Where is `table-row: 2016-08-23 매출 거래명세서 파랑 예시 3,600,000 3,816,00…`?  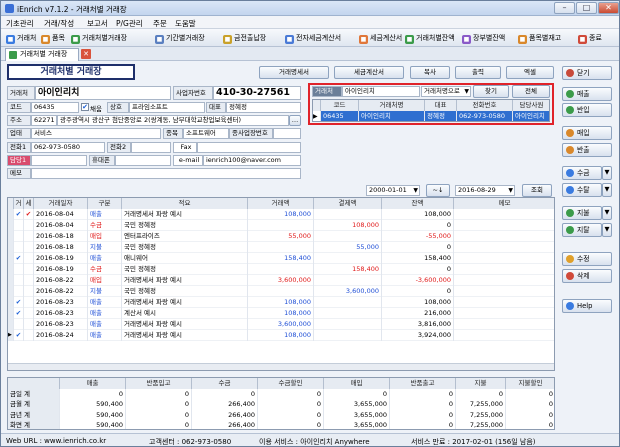
table-row: 2016-08-23 매출 거래명세서 파랑 예시 3,600,000 3,816,00… is located at coordinates (281, 324).